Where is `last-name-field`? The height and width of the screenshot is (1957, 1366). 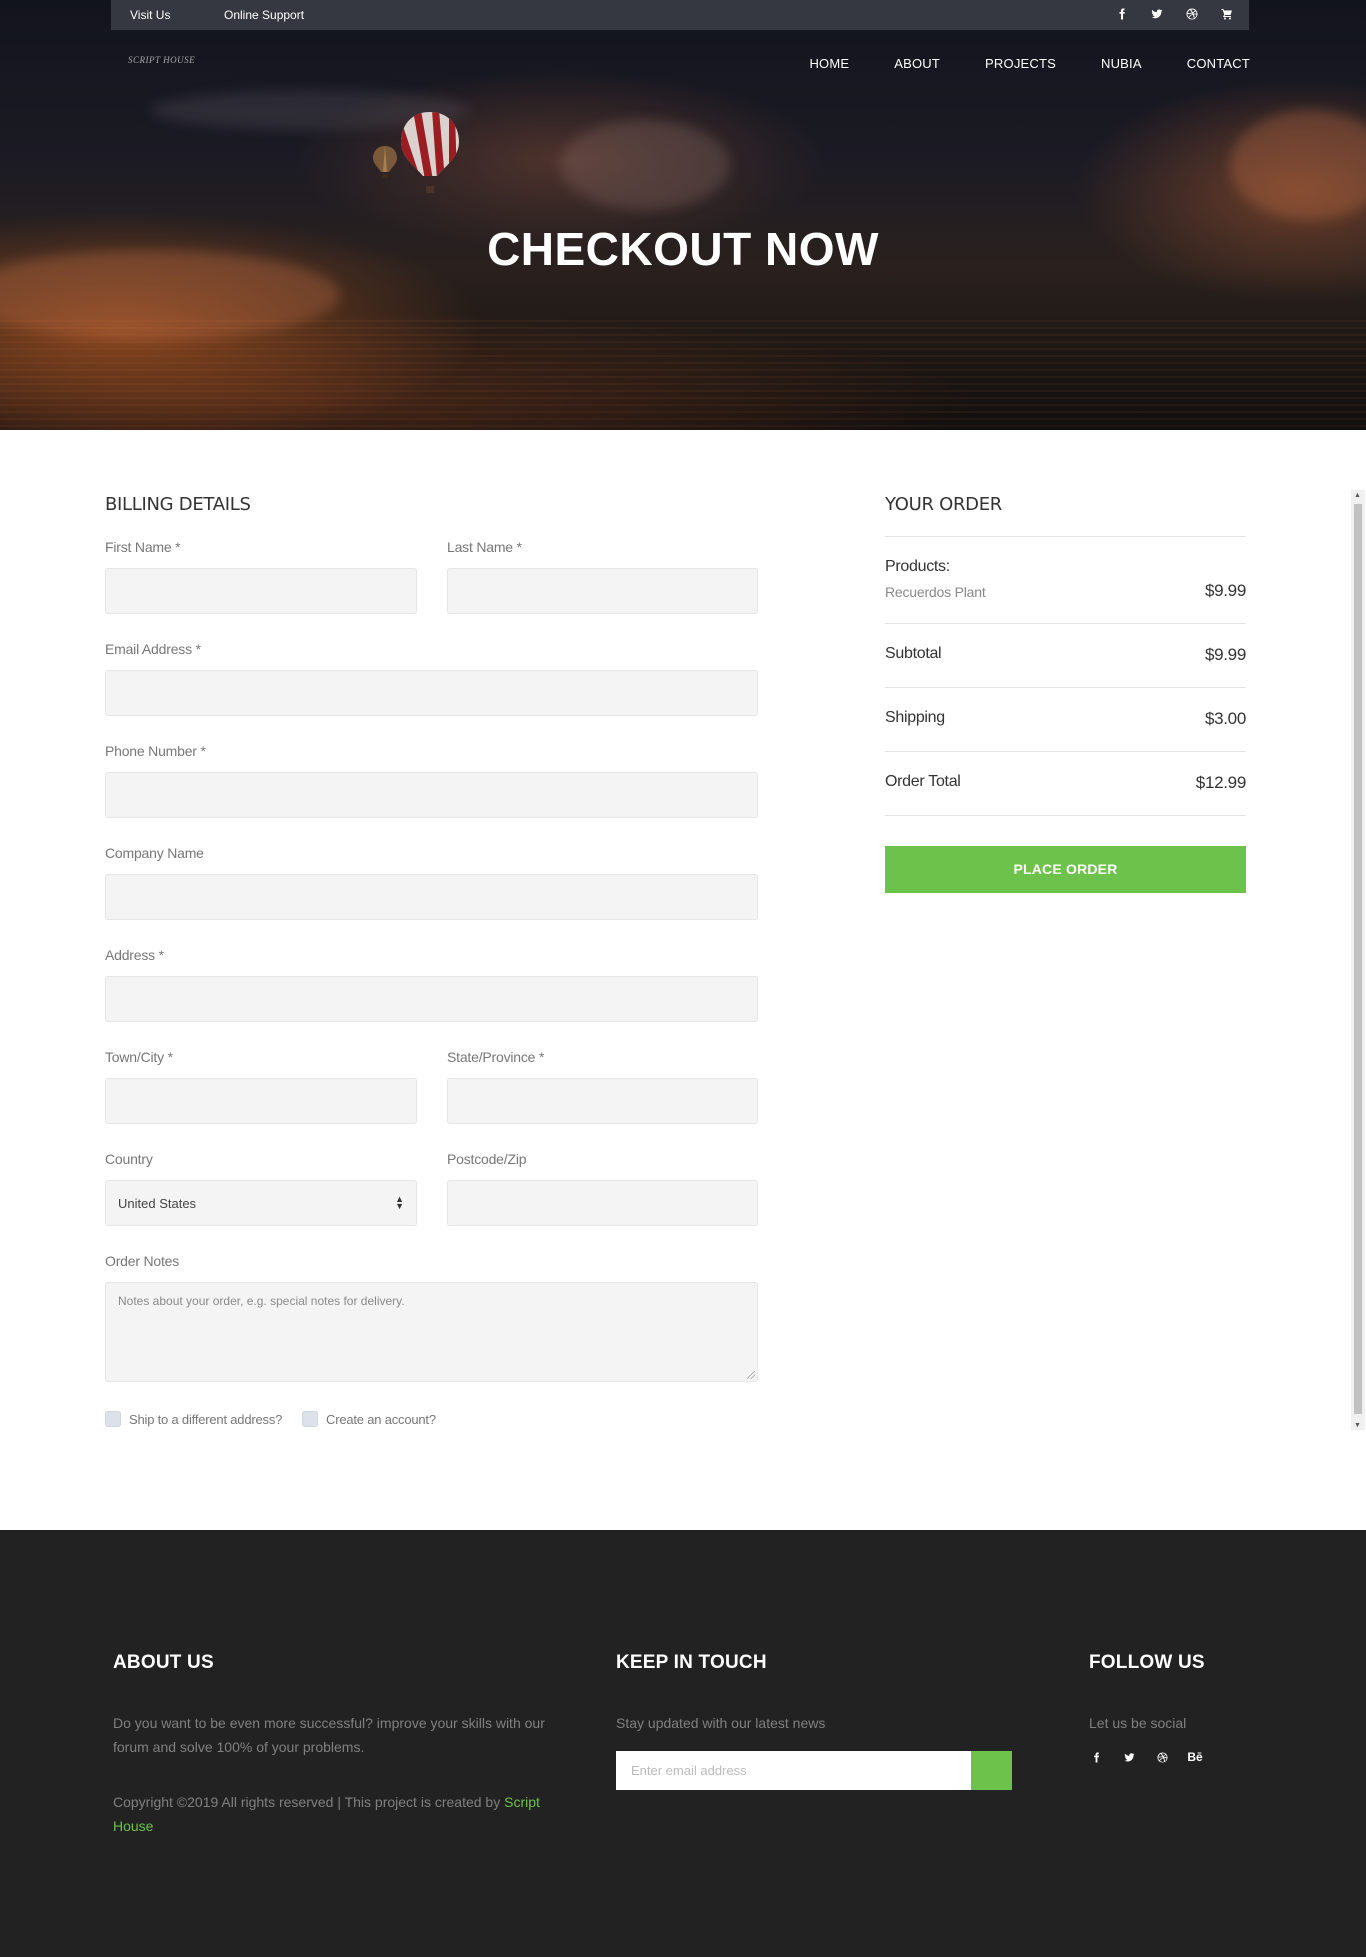
last-name-field is located at coordinates (602, 591).